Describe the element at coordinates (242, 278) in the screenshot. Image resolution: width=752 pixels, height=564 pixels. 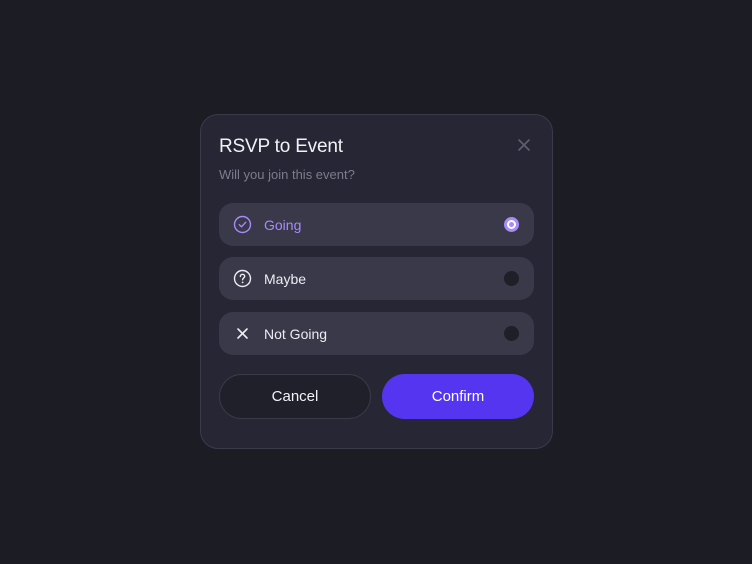
I see `question-circle-icon` at that location.